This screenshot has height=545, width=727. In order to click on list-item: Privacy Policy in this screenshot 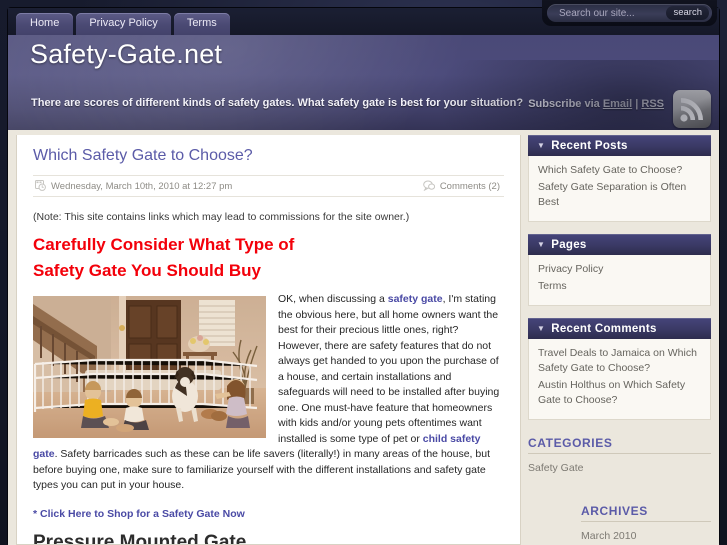, I will do `click(619, 269)`.